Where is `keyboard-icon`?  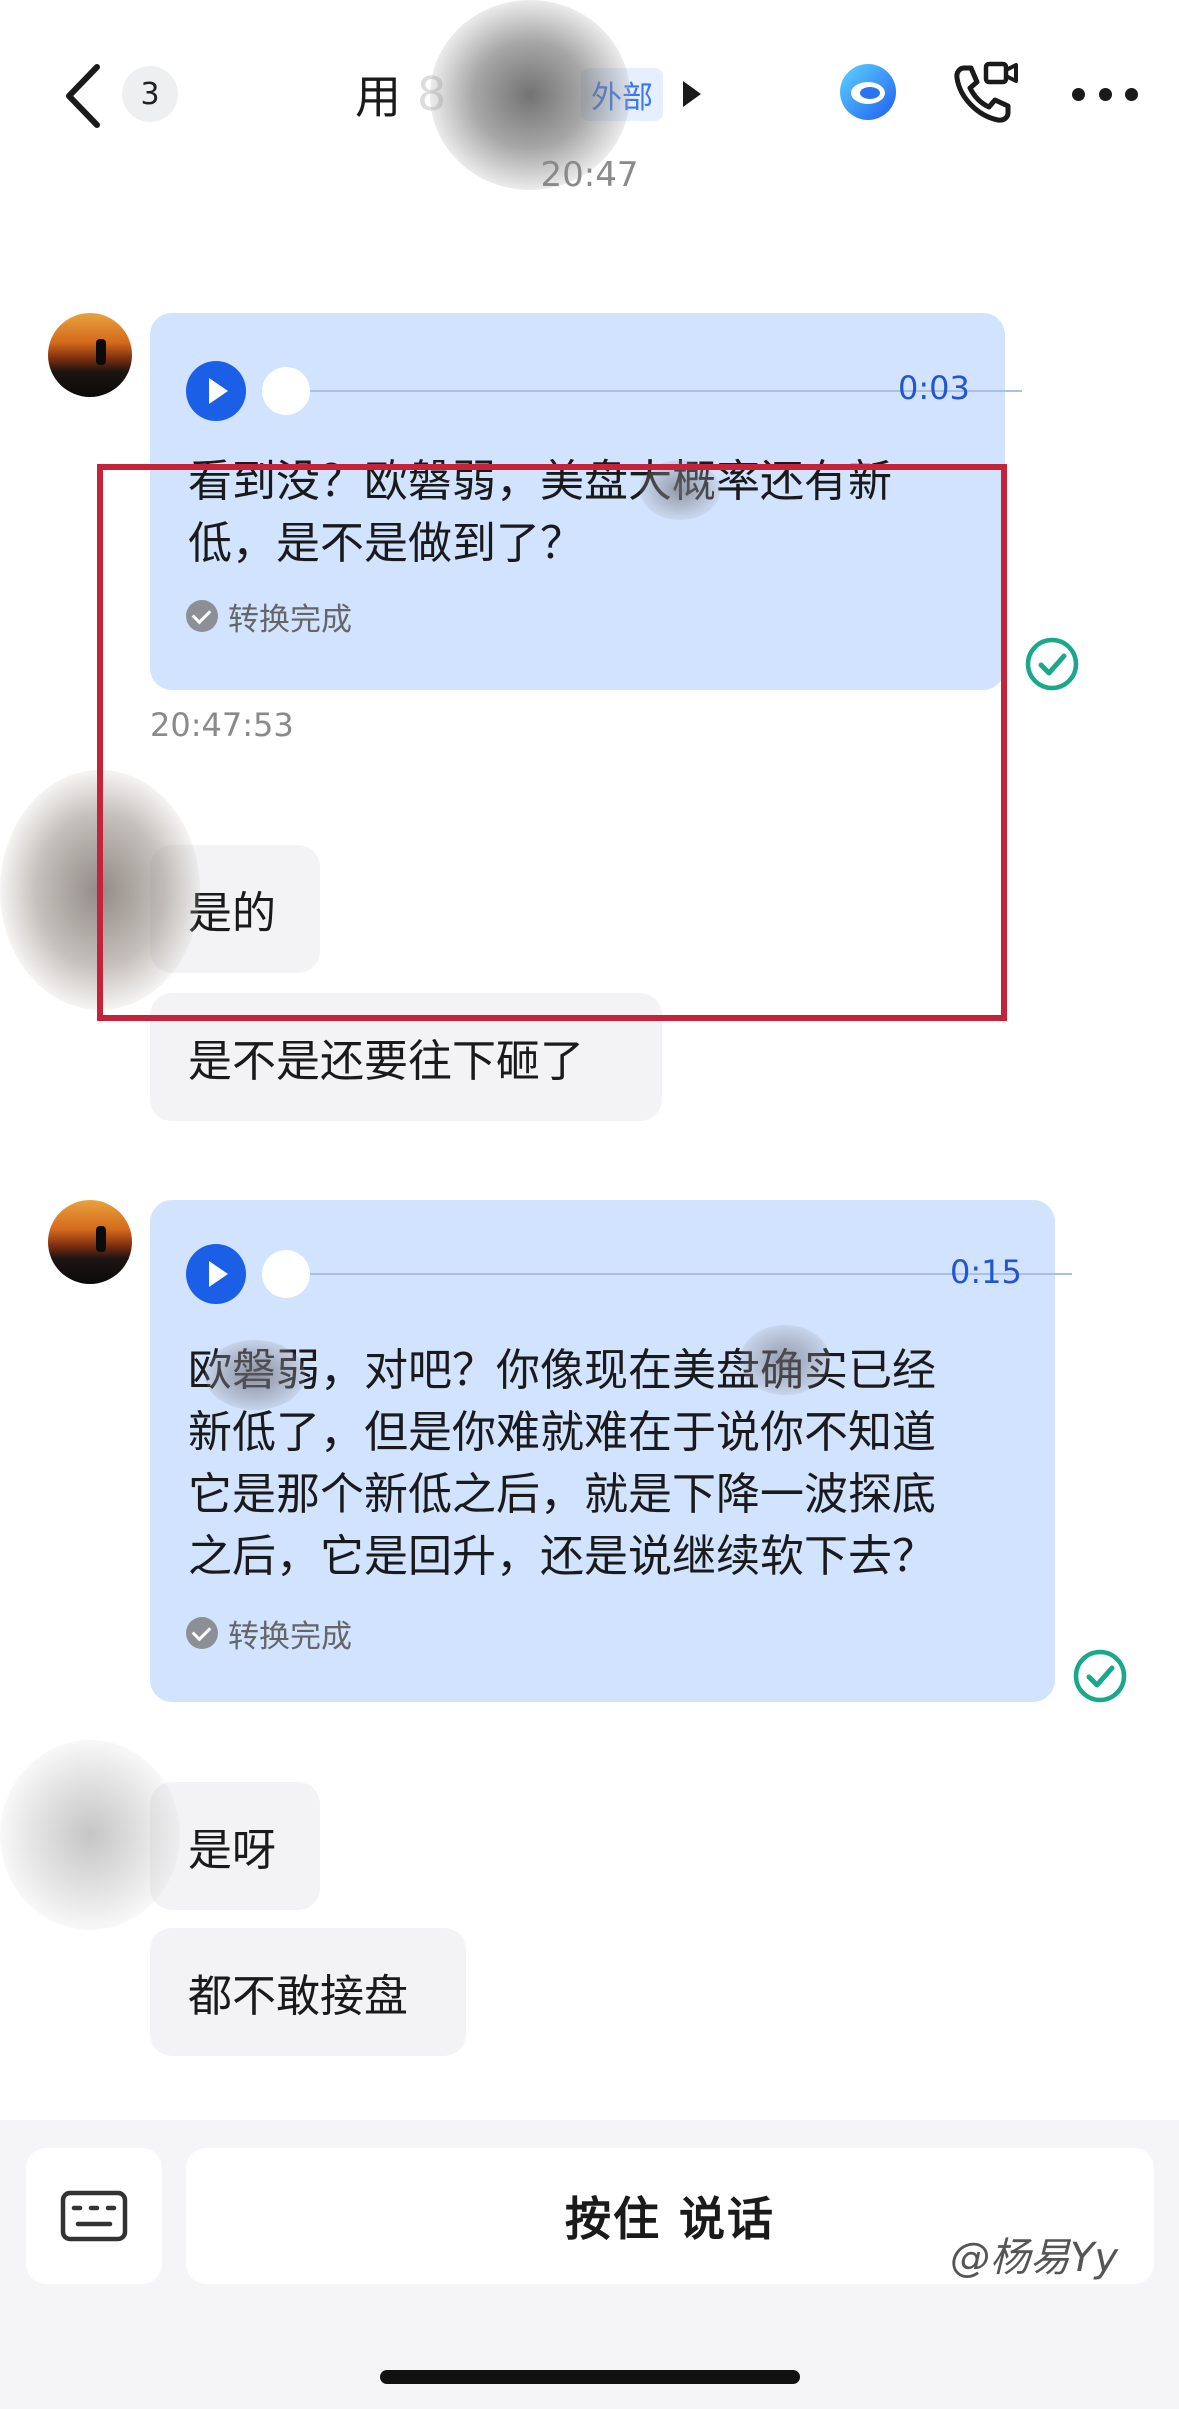
keyboard-icon is located at coordinates (94, 2216).